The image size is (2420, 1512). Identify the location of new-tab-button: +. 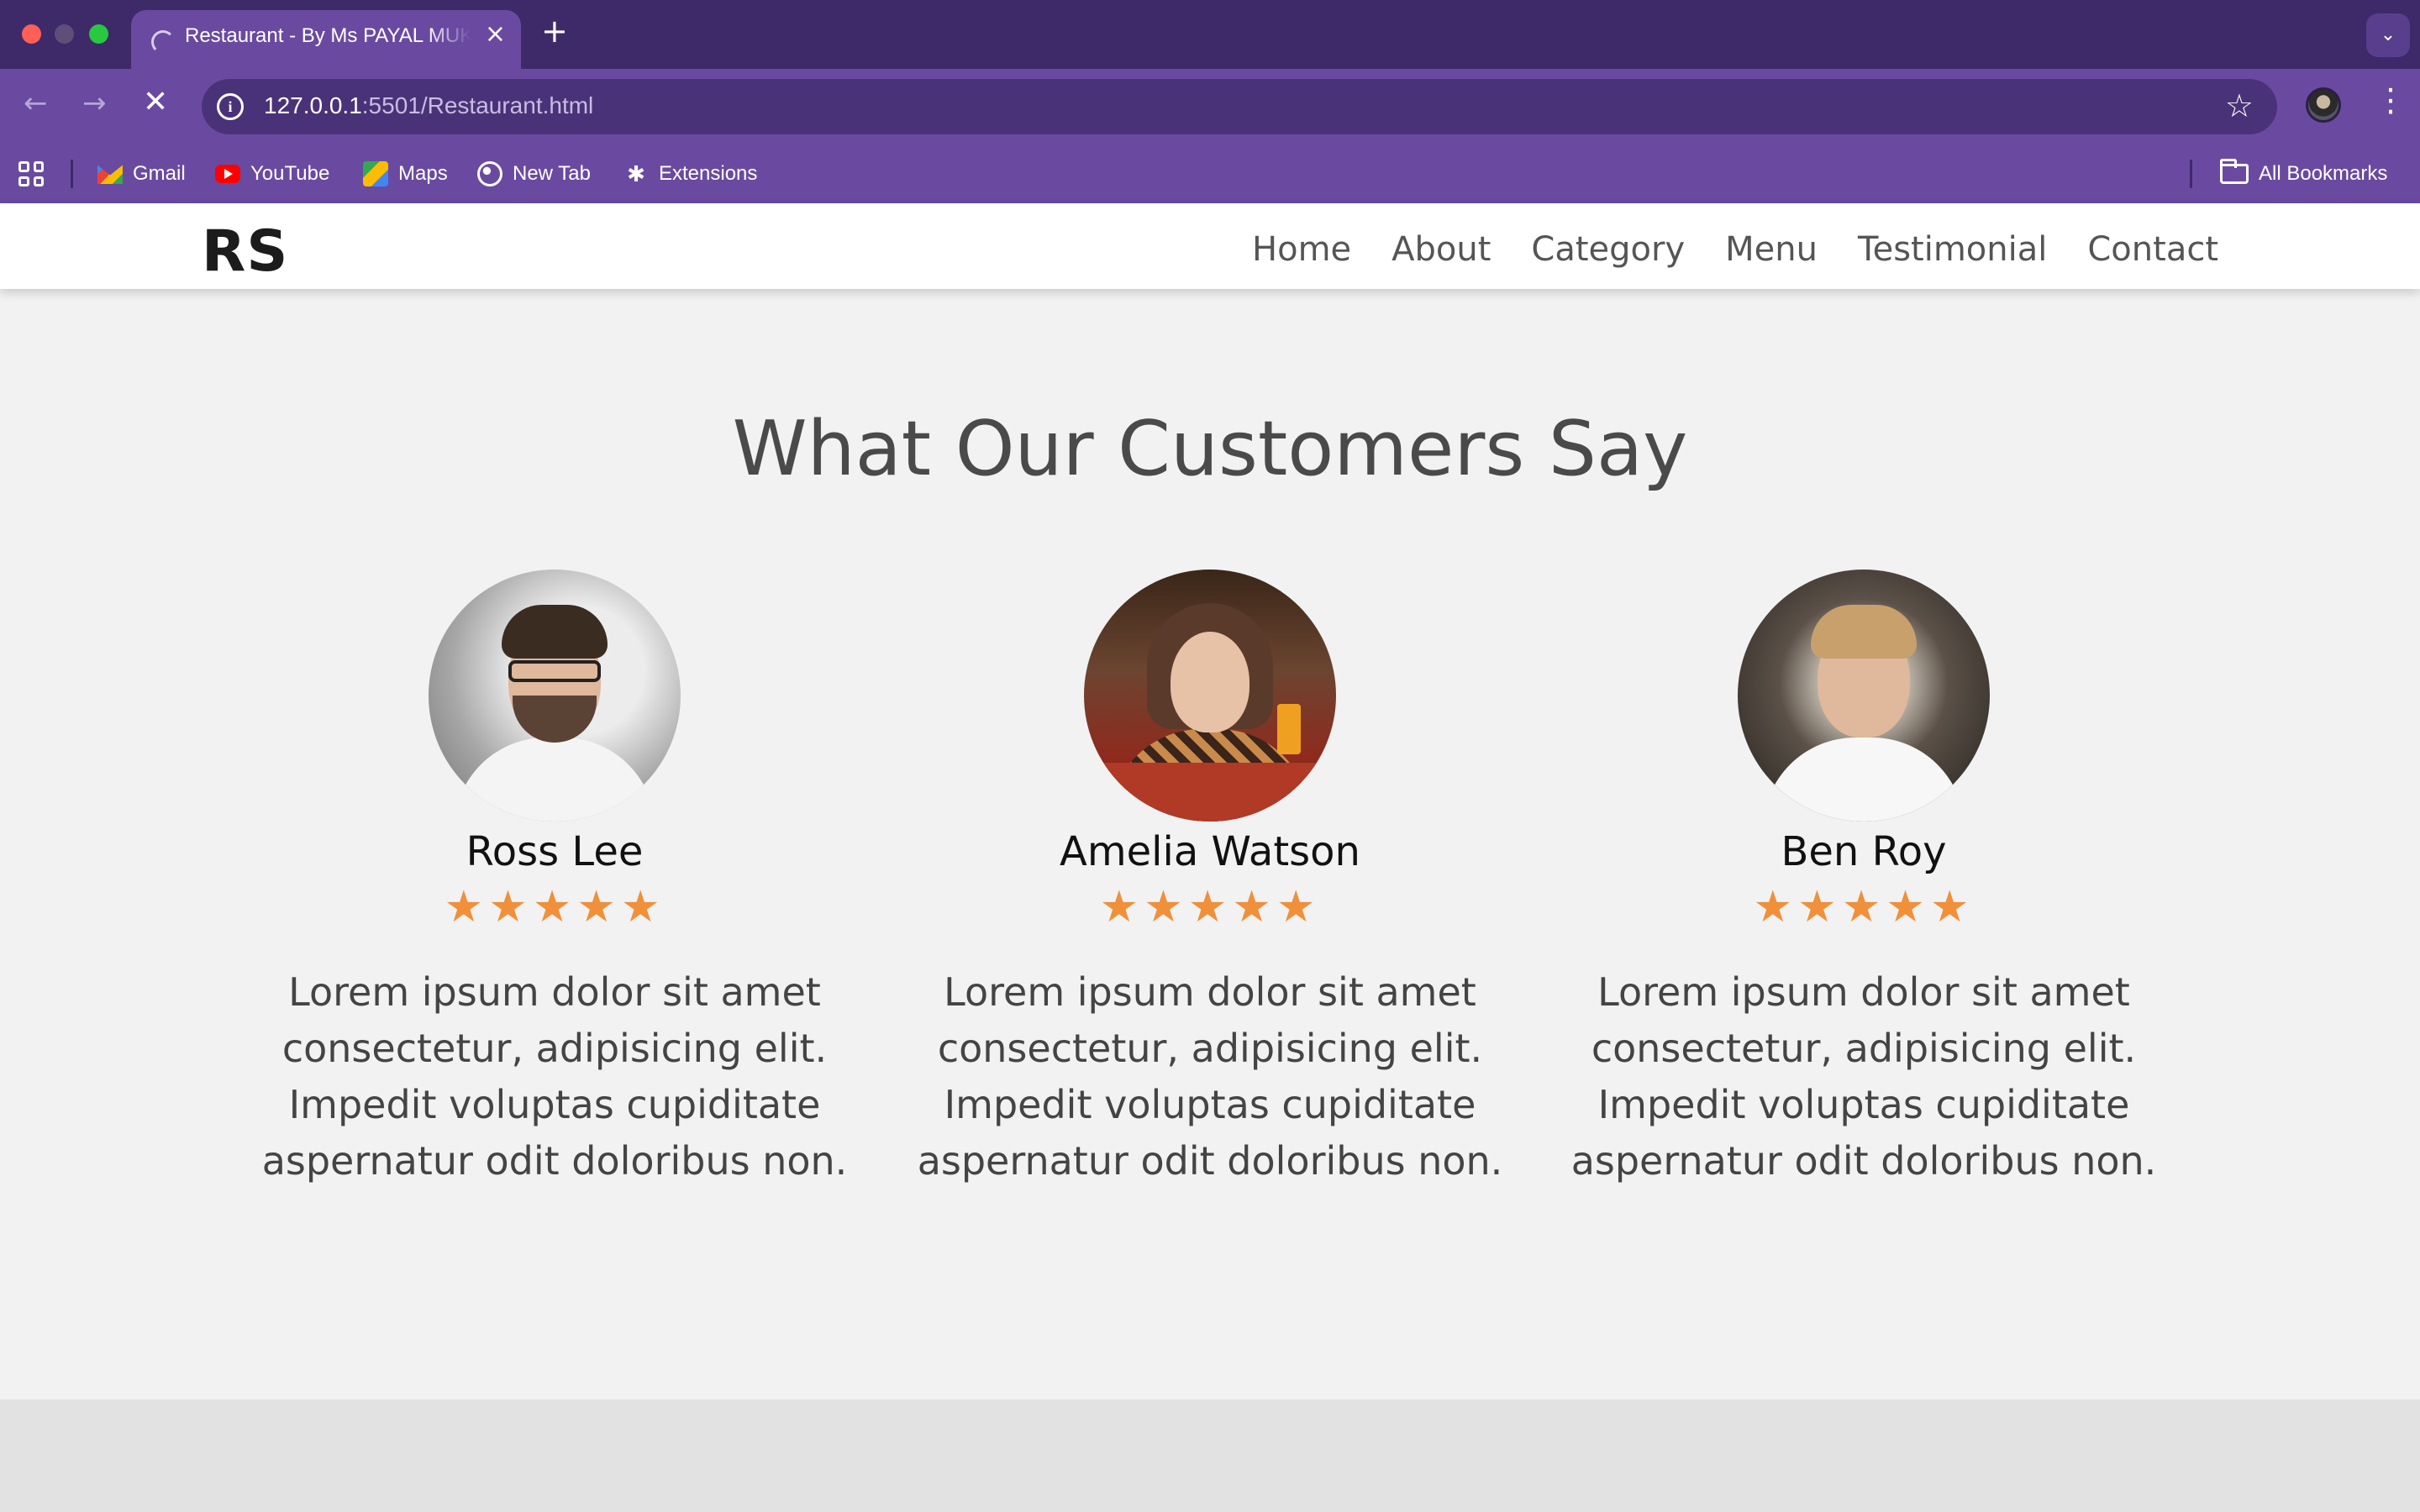
(554, 31).